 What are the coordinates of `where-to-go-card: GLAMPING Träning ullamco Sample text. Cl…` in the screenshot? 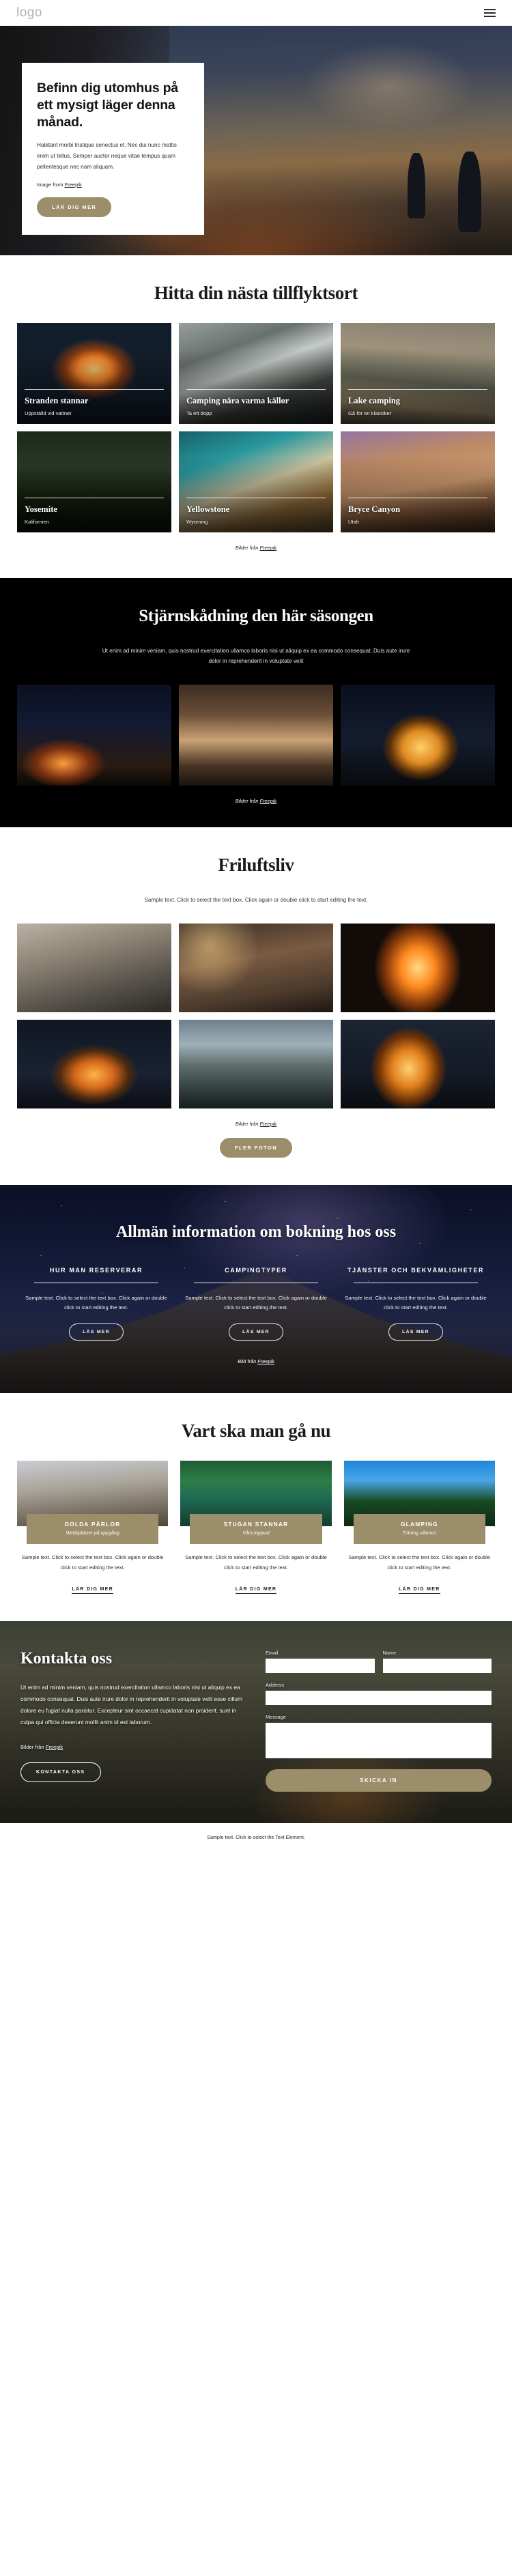 It's located at (419, 1527).